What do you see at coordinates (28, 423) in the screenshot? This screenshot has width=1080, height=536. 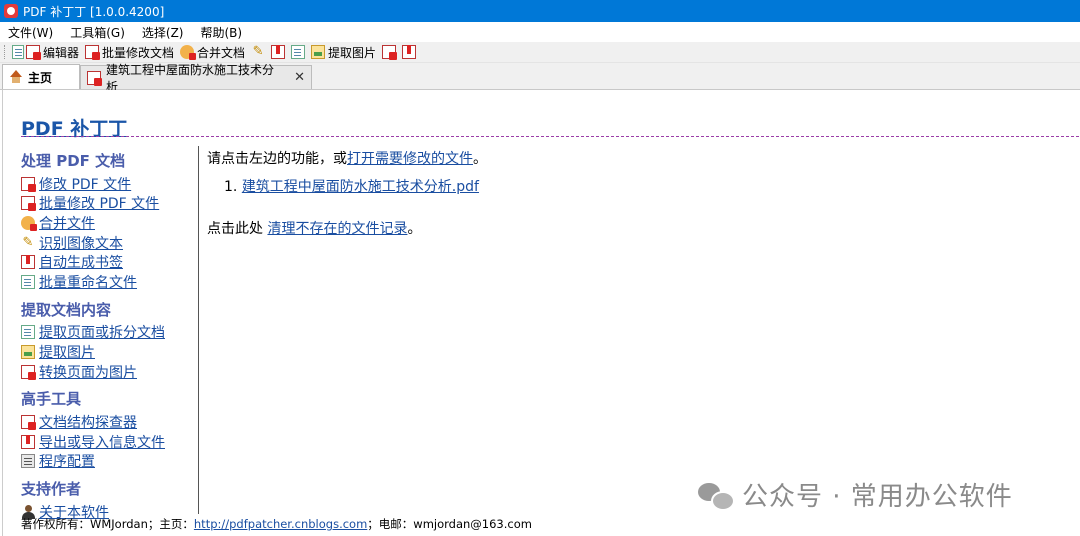 I see `inspector-icon` at bounding box center [28, 423].